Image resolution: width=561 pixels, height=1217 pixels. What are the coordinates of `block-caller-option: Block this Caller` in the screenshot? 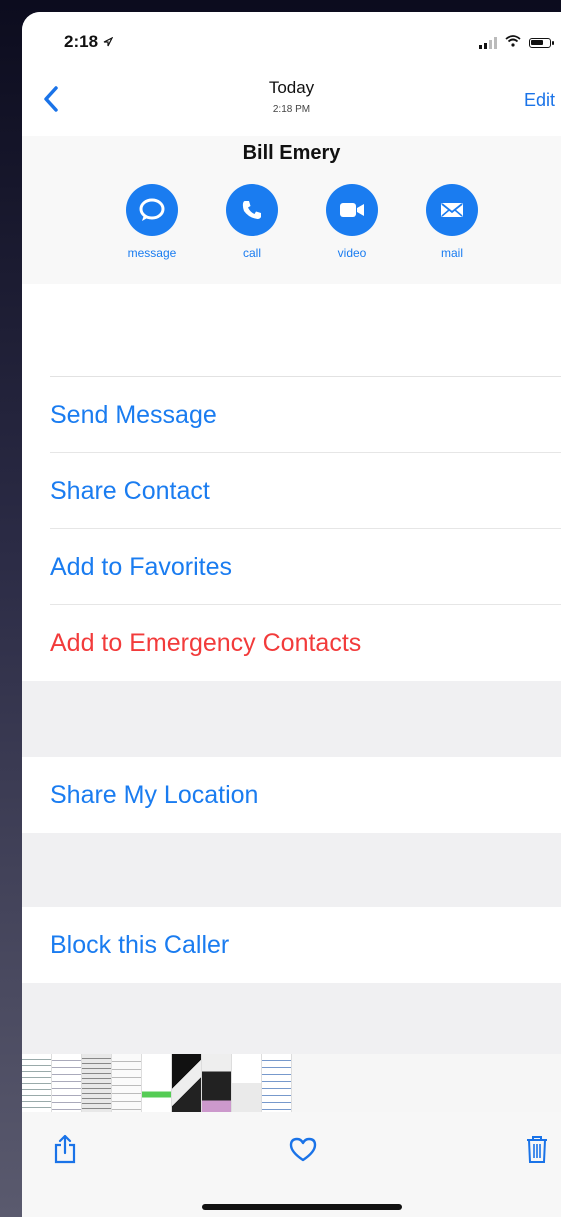 It's located at (291, 945).